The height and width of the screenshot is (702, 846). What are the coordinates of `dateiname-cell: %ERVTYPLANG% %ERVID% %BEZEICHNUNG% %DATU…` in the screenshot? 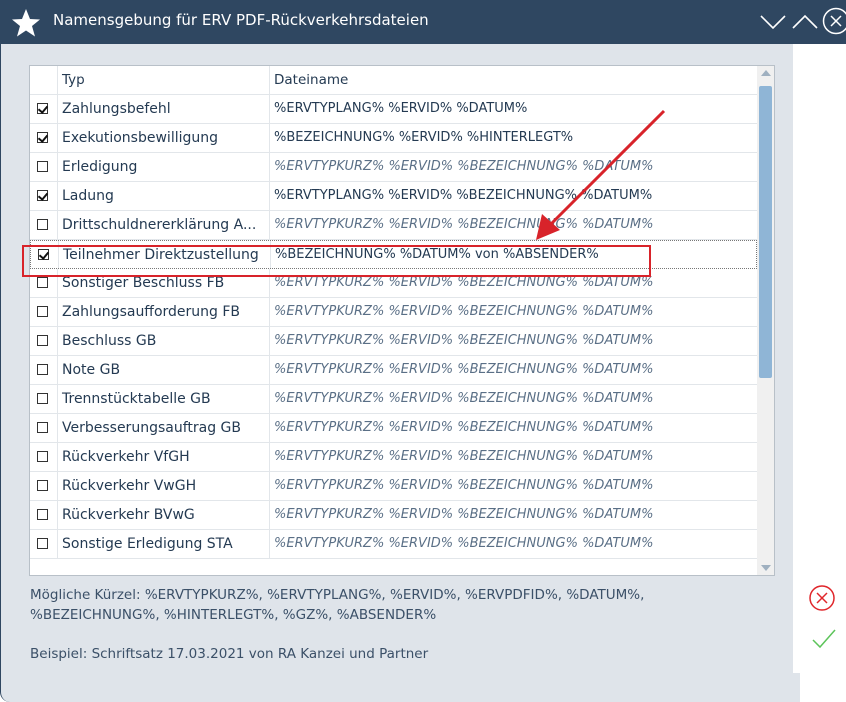 It's located at (515, 196).